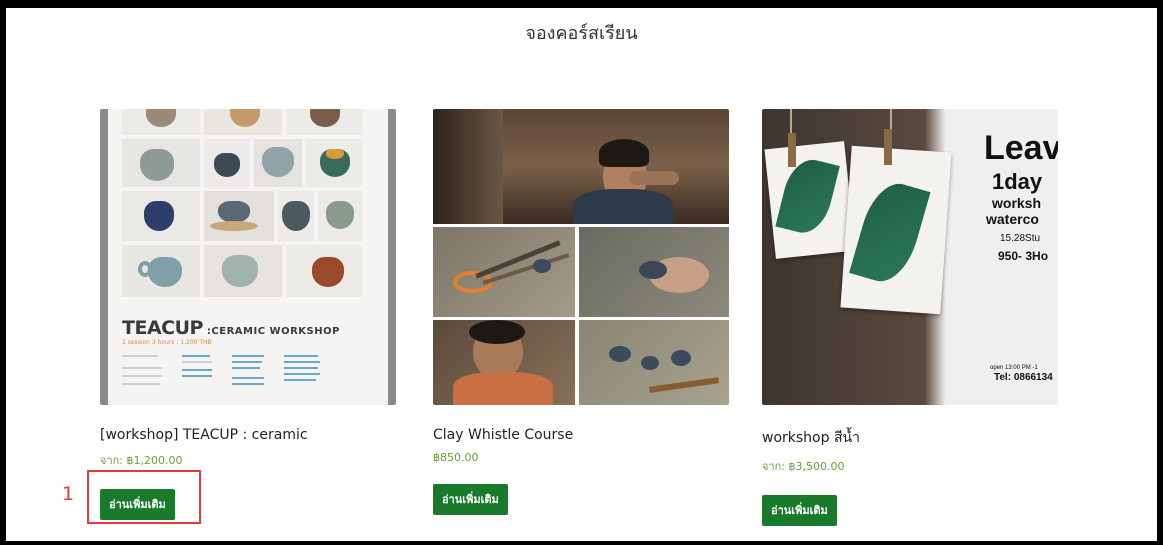 The height and width of the screenshot is (545, 1163). What do you see at coordinates (1020, 238) in the screenshot?
I see `poster-line: 15.28Stu` at bounding box center [1020, 238].